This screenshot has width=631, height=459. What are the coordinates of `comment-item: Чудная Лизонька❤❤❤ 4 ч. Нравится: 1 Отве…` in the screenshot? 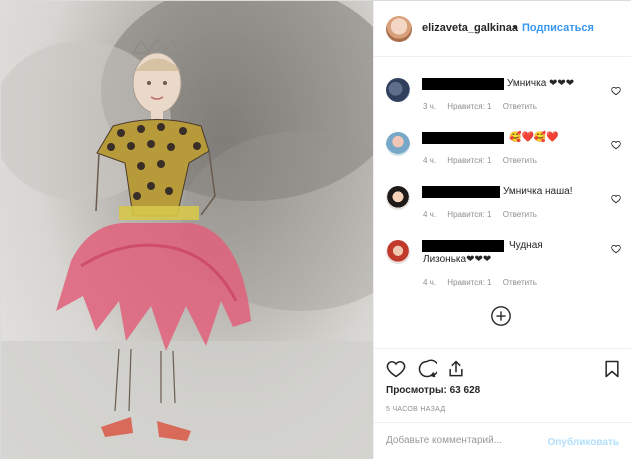 It's located at (502, 273).